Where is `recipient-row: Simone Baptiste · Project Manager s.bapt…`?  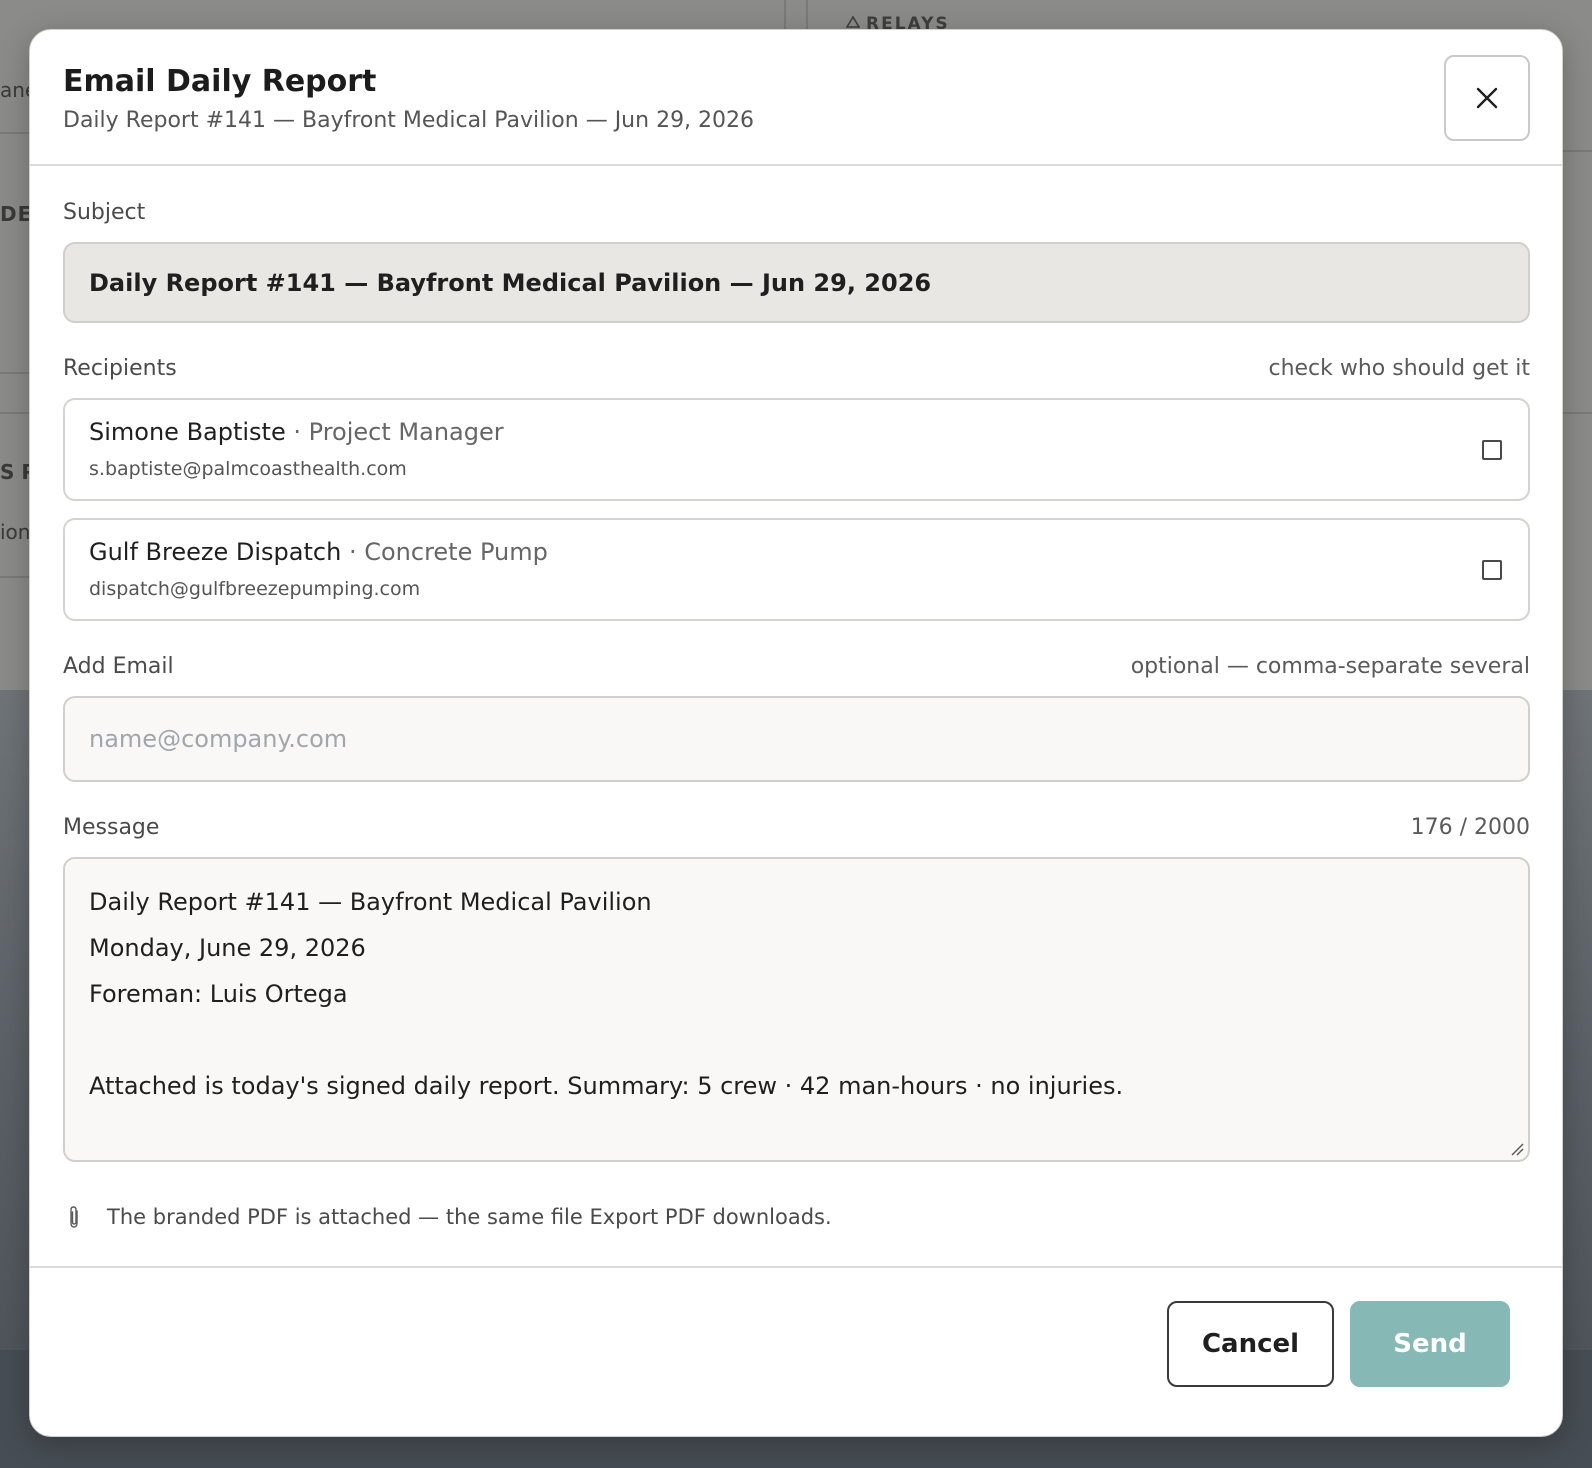
recipient-row: Simone Baptiste · Project Manager s.bapt… is located at coordinates (796, 449).